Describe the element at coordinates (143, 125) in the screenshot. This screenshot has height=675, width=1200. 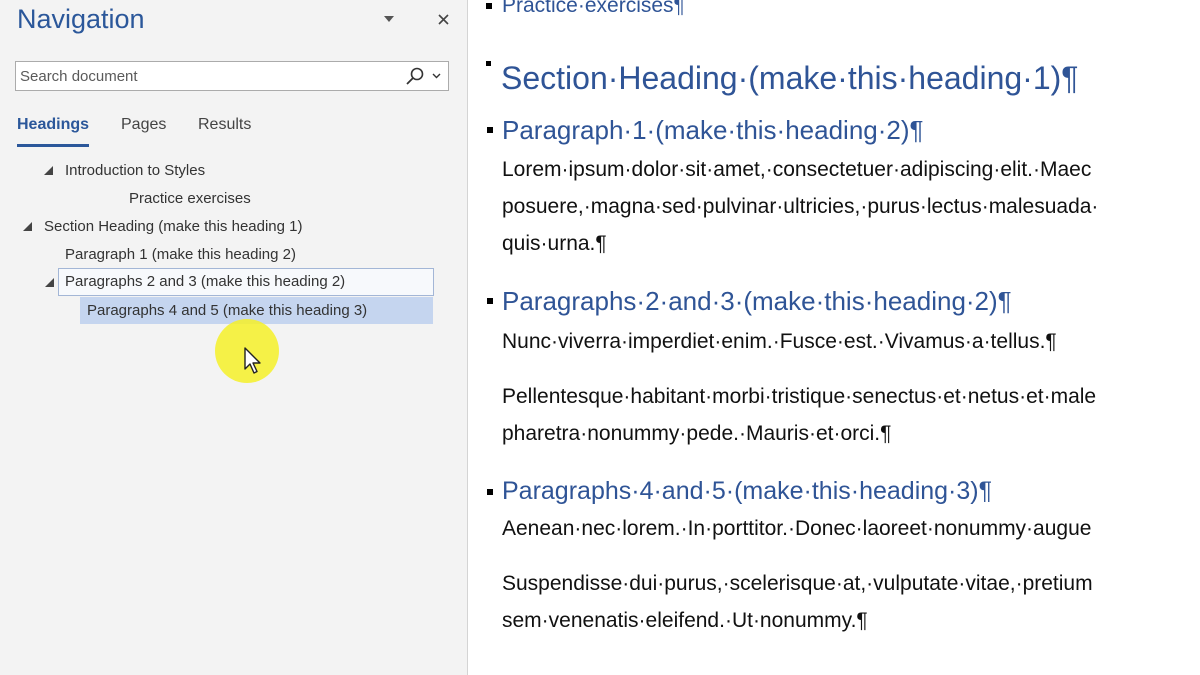
I see `tab-pages: Pages` at that location.